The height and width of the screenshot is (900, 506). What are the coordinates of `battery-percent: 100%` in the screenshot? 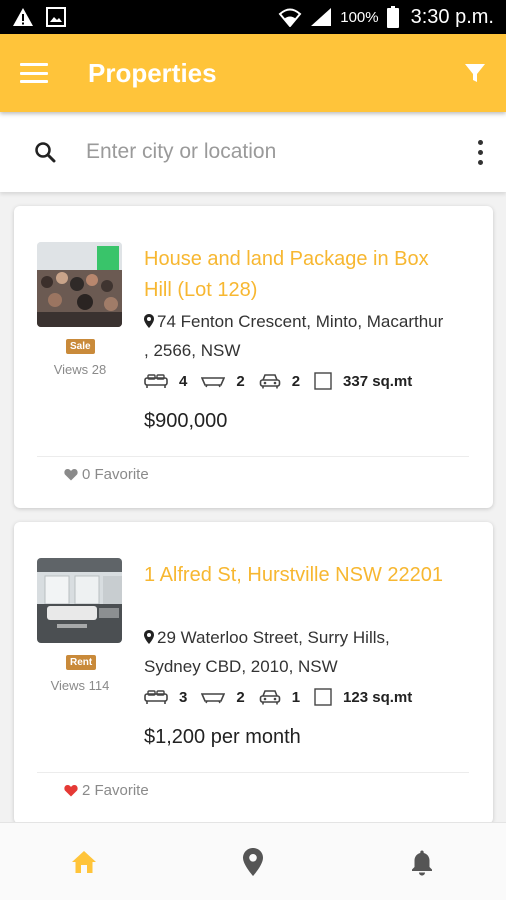 It's located at (359, 17).